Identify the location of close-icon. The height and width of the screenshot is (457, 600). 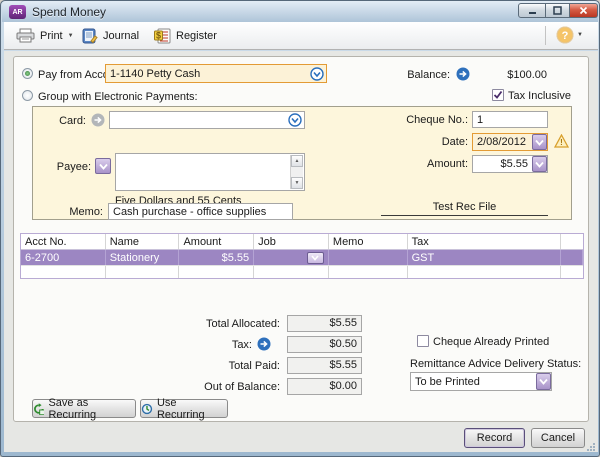
(583, 10).